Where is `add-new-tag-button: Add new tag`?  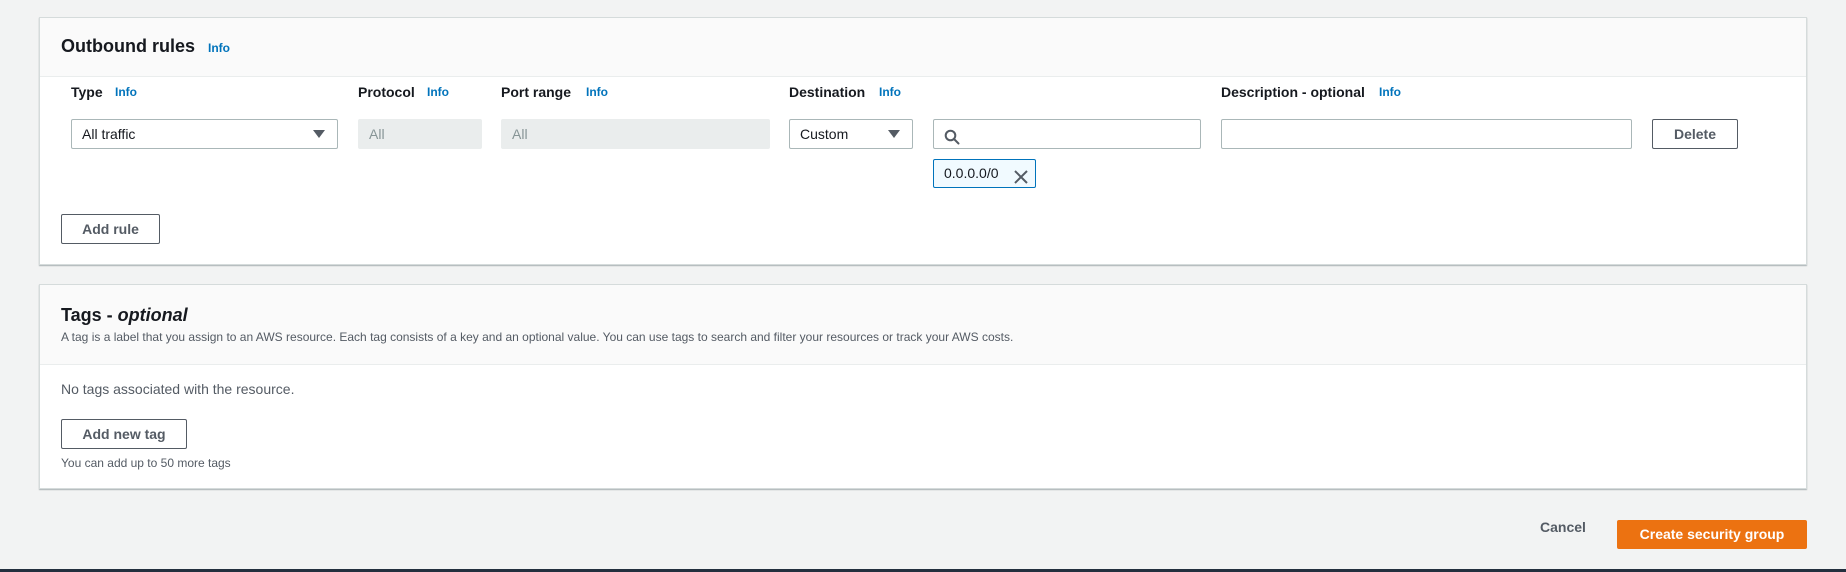
add-new-tag-button: Add new tag is located at coordinates (124, 434).